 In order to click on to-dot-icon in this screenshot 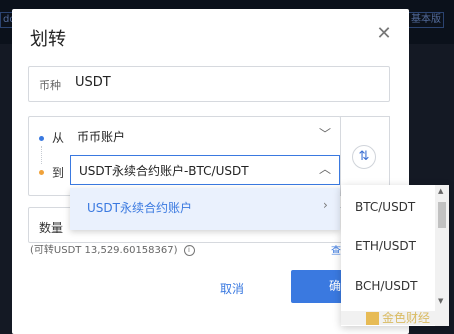, I will do `click(41, 172)`.